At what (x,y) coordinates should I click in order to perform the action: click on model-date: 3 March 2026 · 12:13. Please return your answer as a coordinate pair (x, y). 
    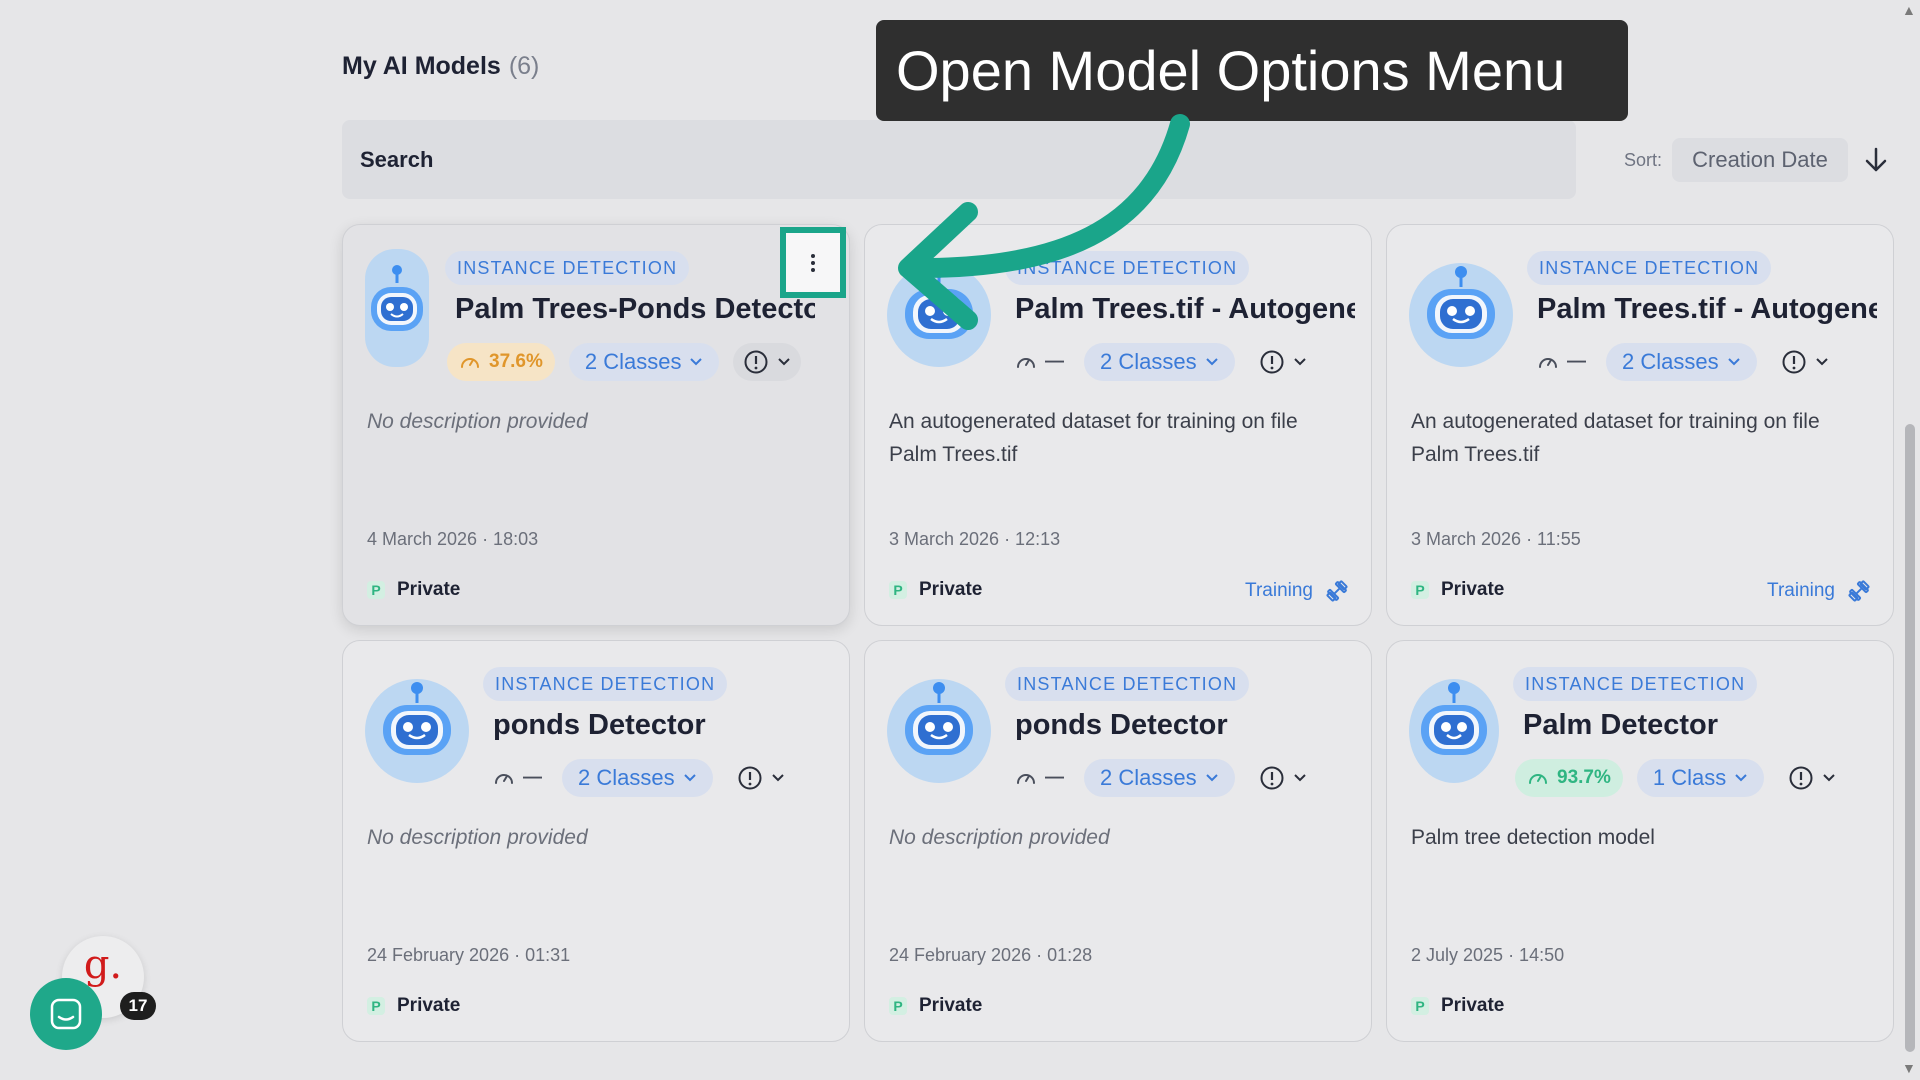
    Looking at the image, I should click on (975, 539).